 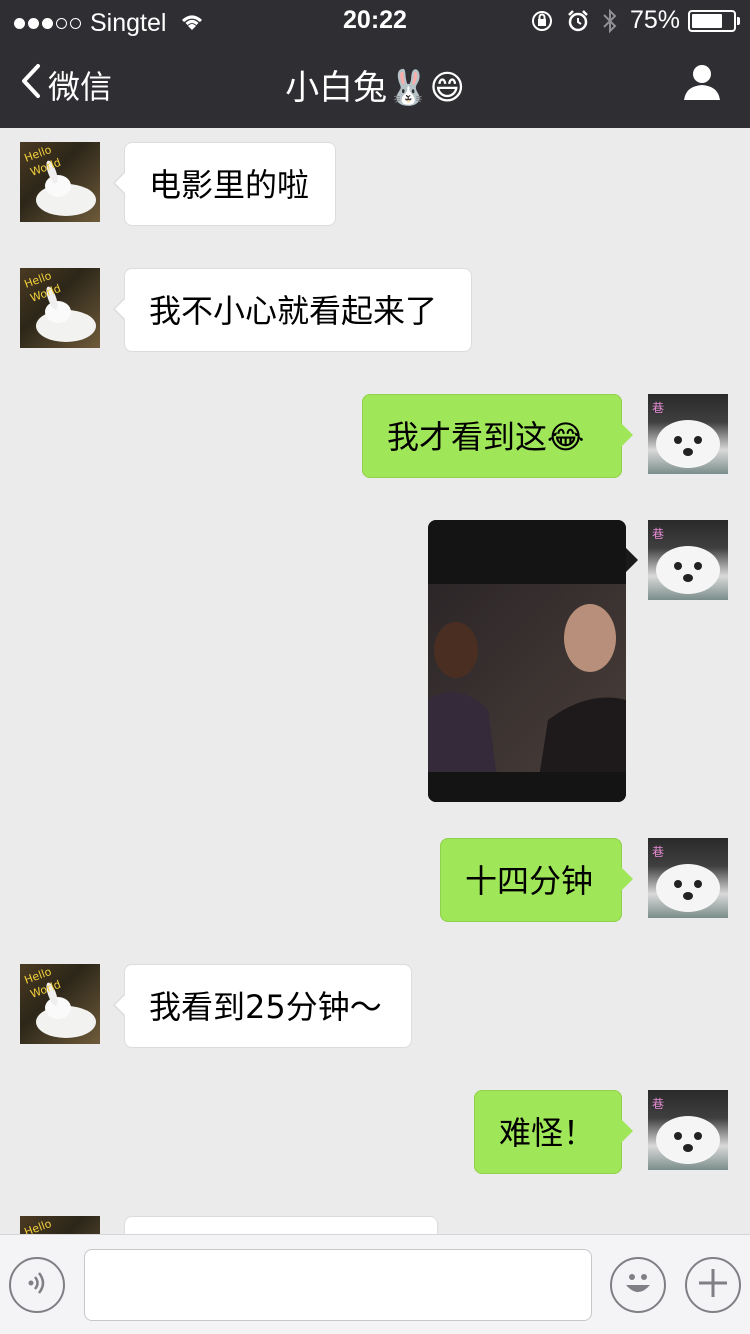 I want to click on bluetooth-icon, so click(x=610, y=21).